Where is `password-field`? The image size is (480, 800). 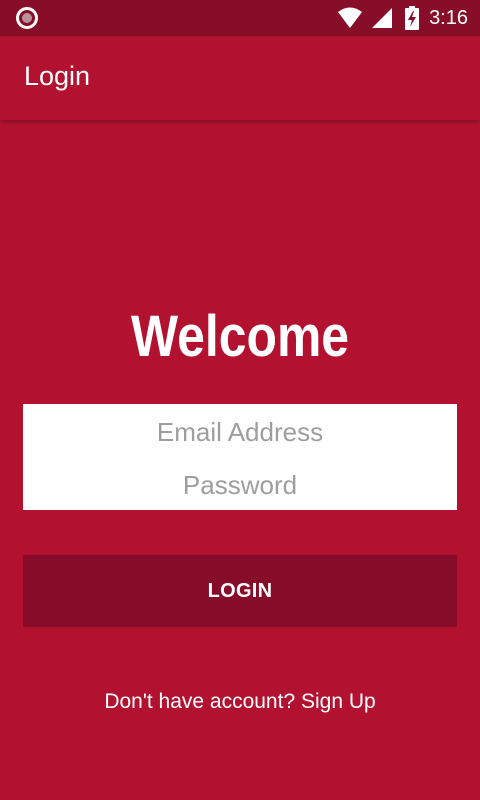
password-field is located at coordinates (240, 485).